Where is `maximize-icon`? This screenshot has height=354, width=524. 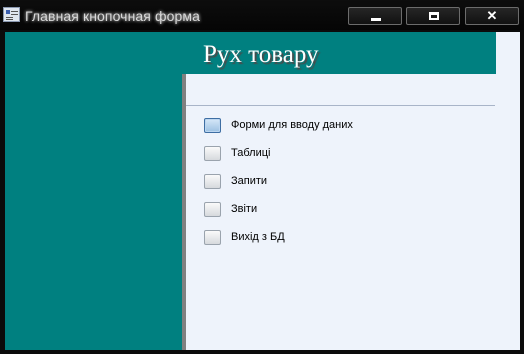 maximize-icon is located at coordinates (434, 16).